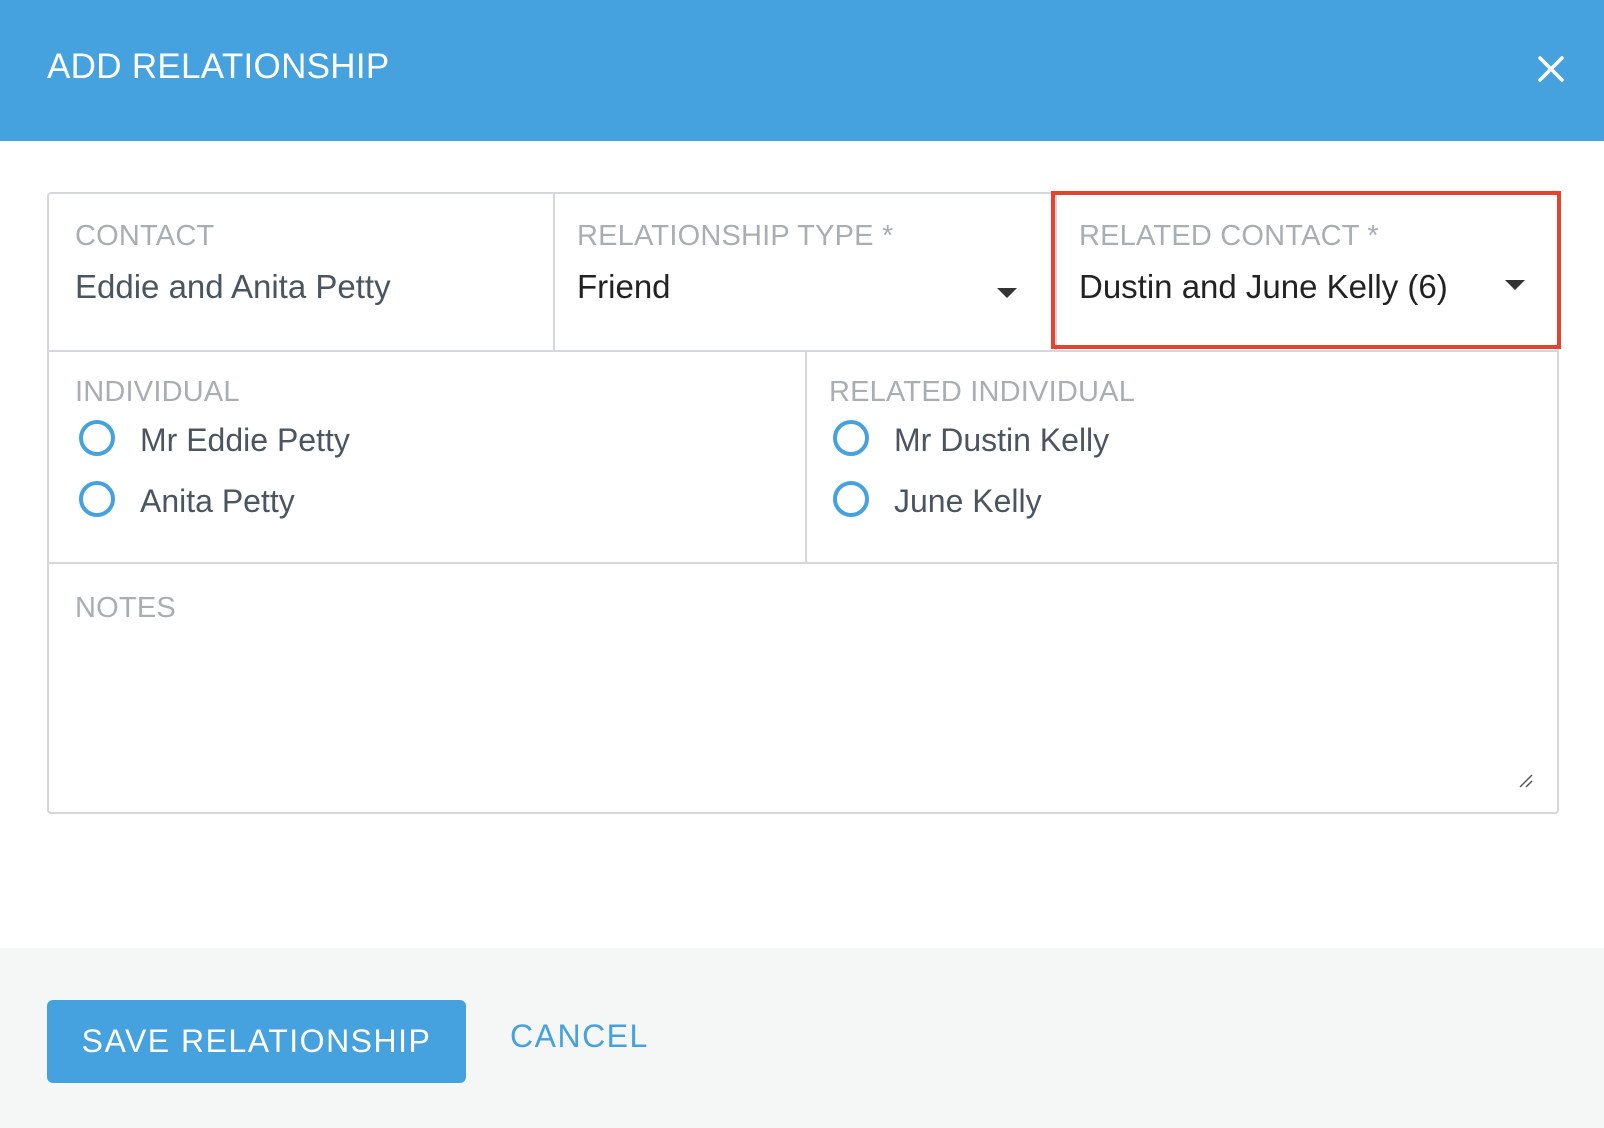 The image size is (1604, 1128). I want to click on contact-value: Eddie and Anita Petty, so click(233, 286).